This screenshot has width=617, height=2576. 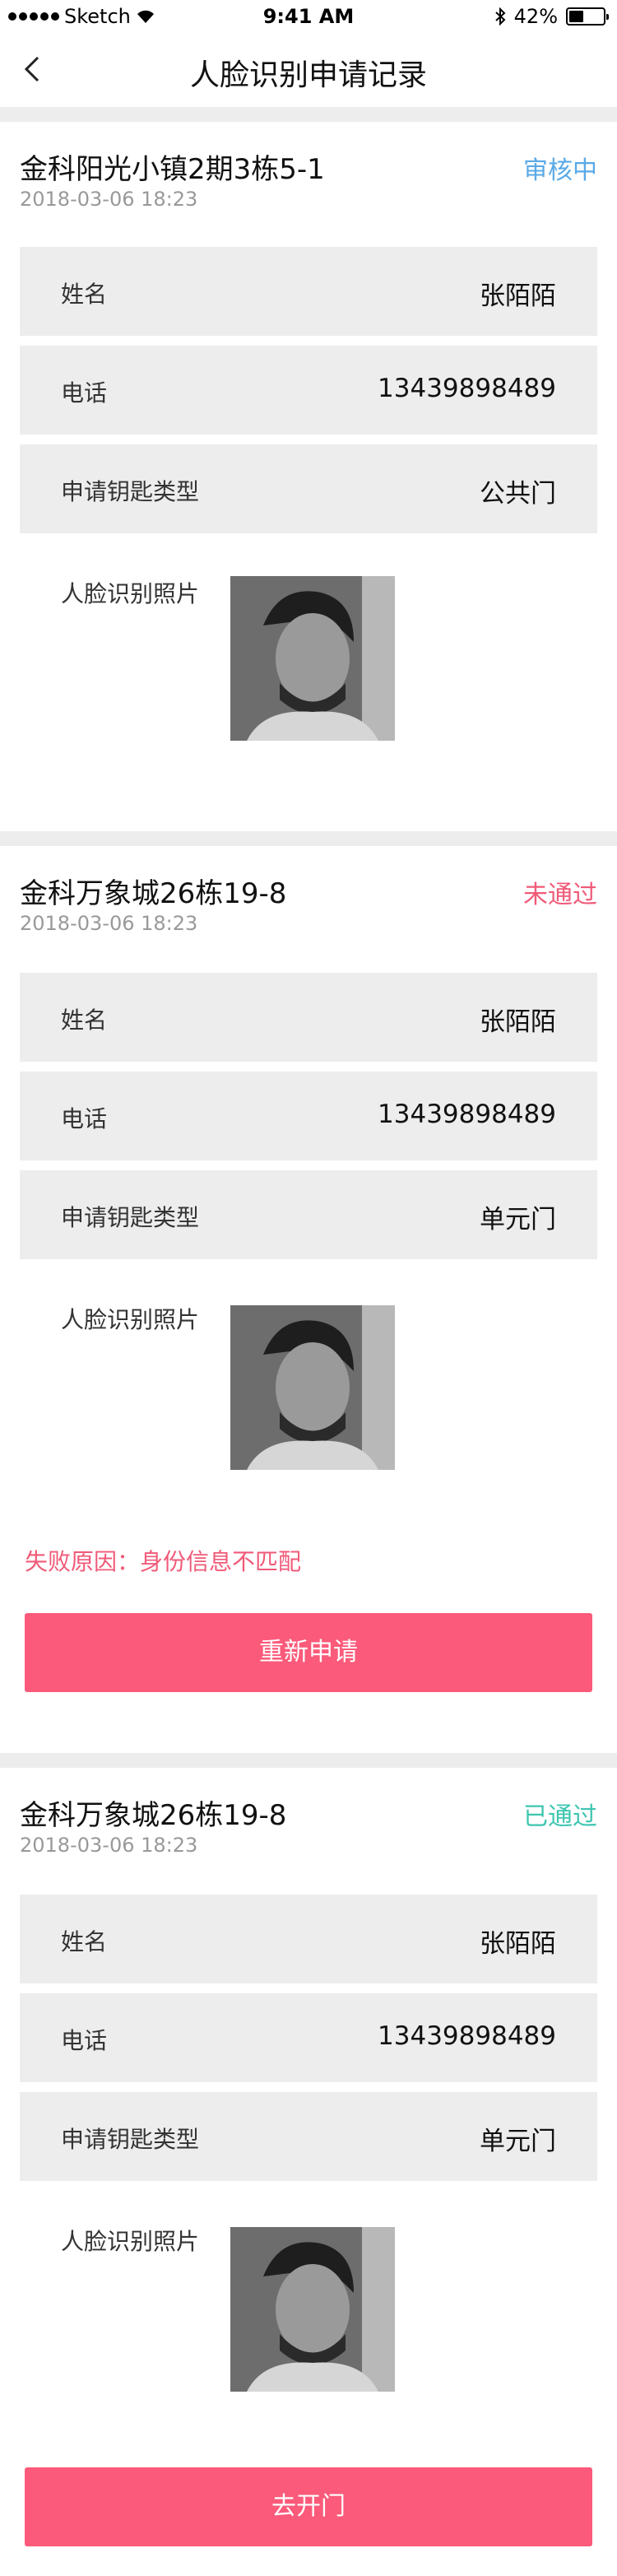 What do you see at coordinates (308, 16) in the screenshot?
I see `status-bar: Sketch 9:41 AM 42%` at bounding box center [308, 16].